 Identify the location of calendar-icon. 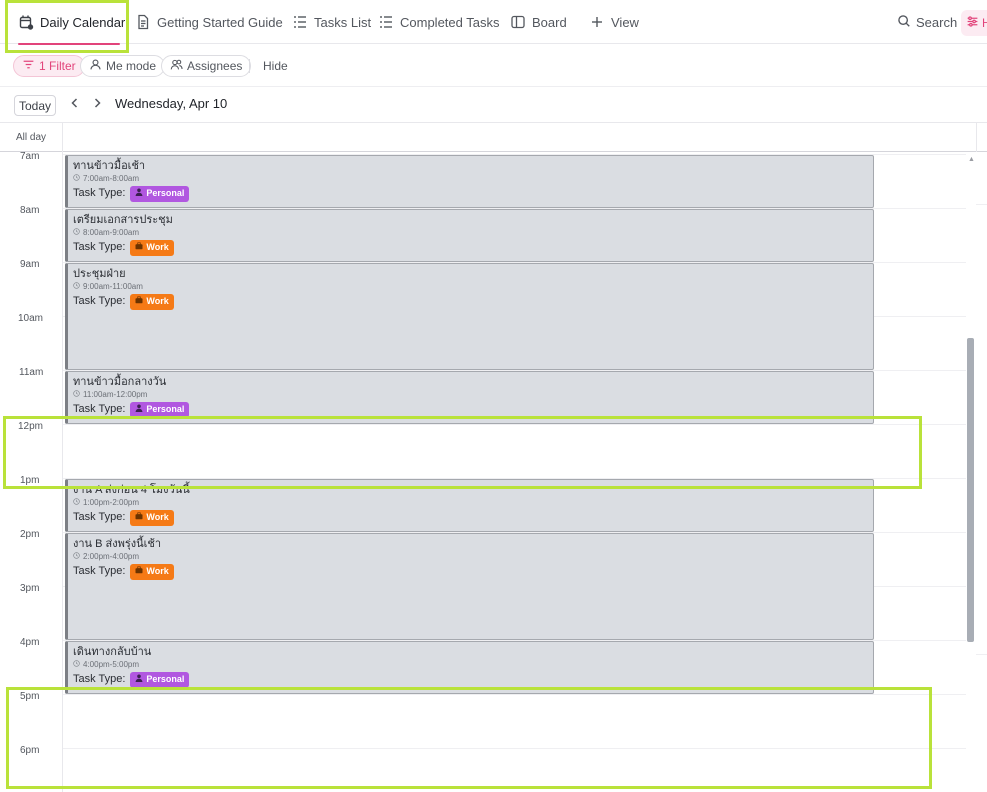
(26, 22).